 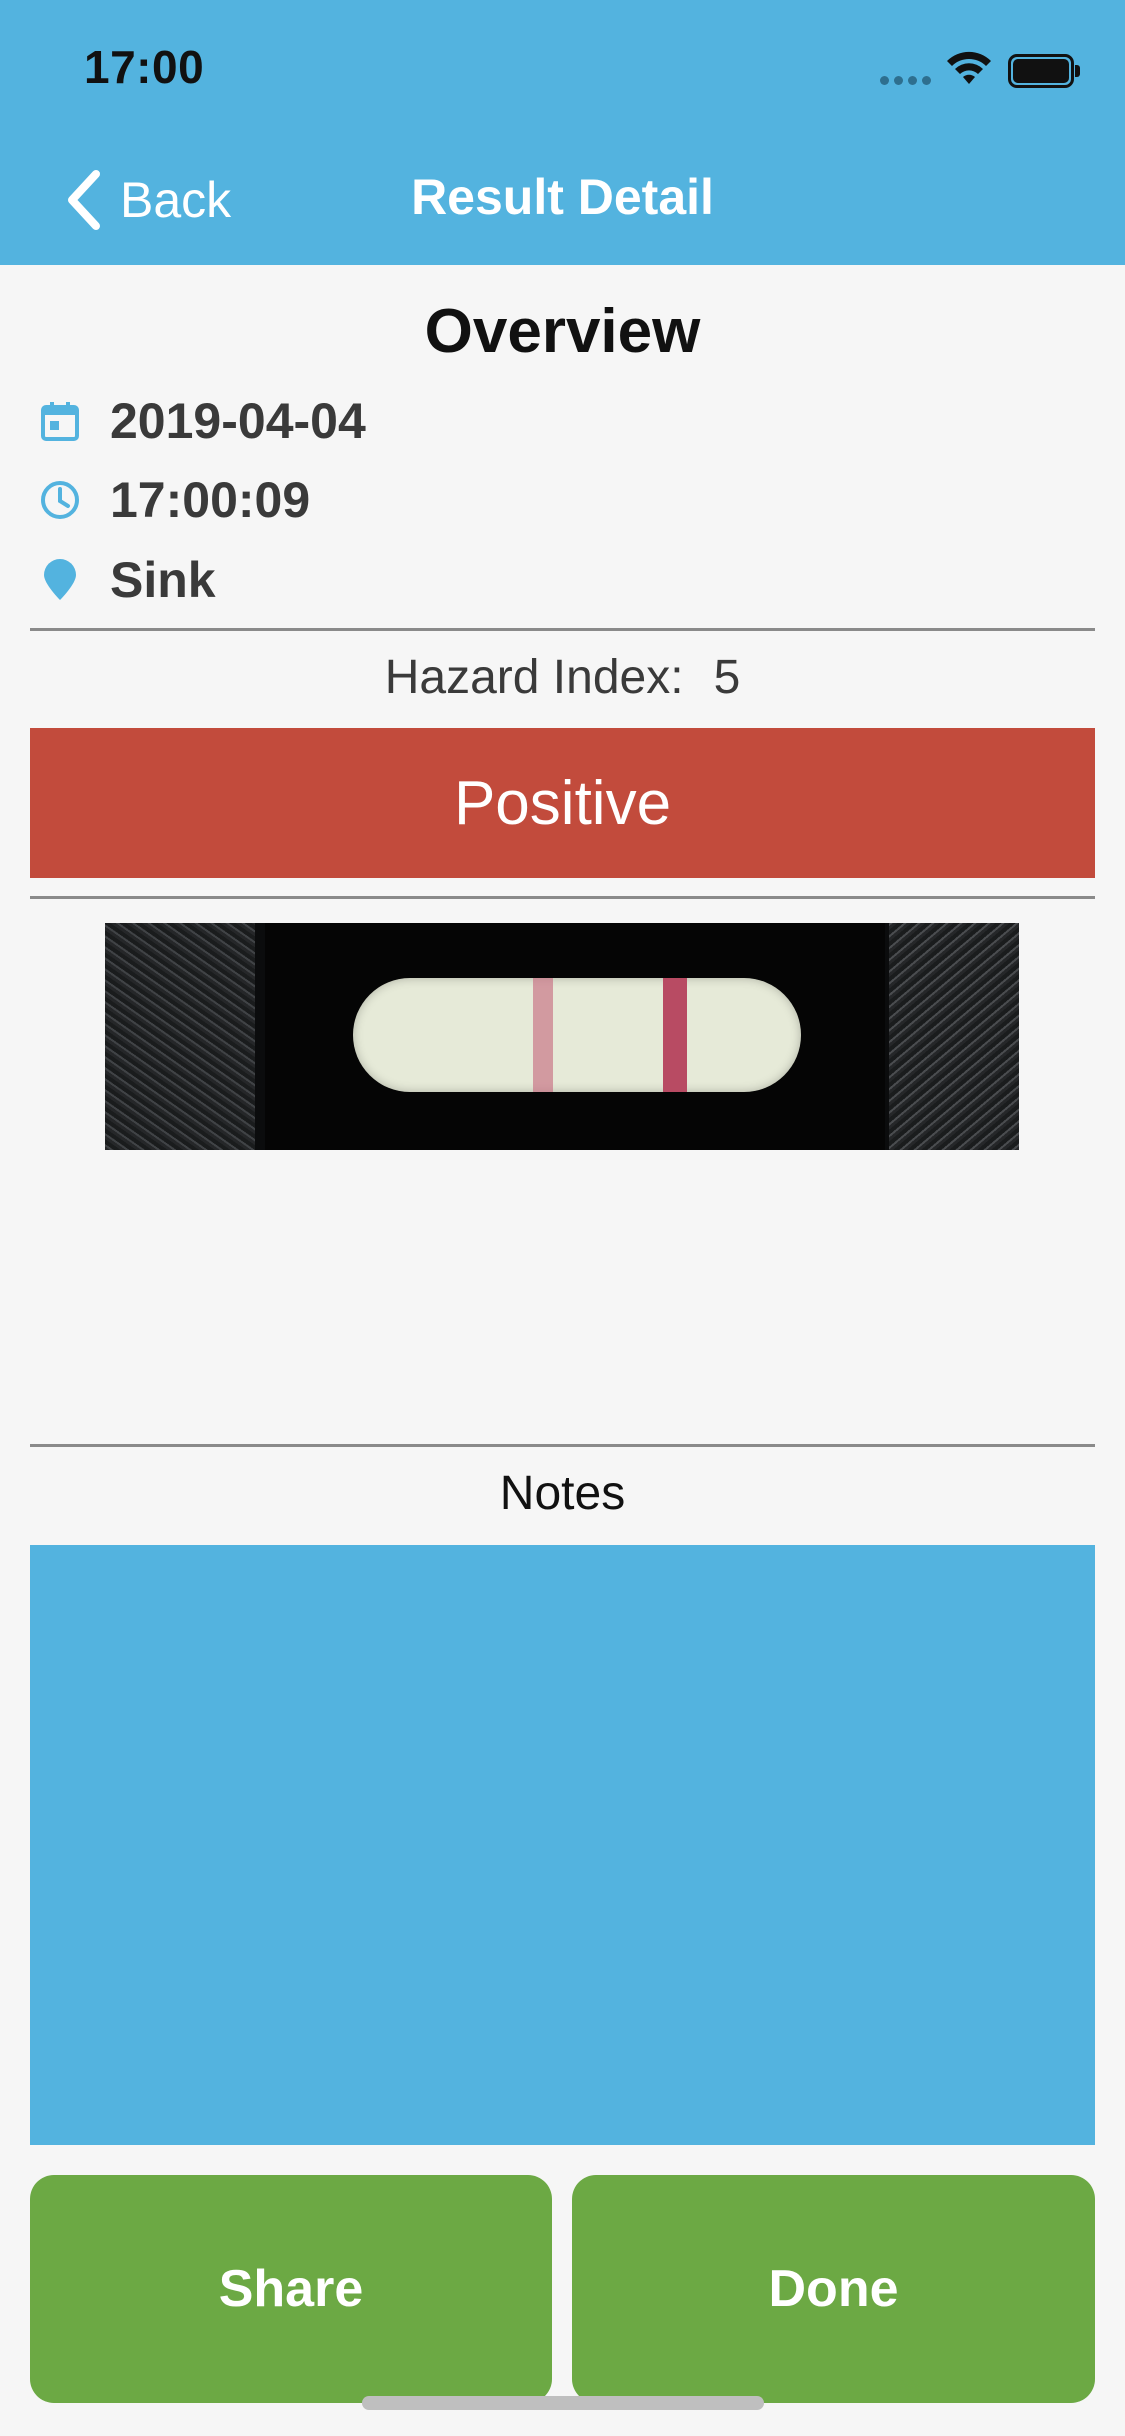 I want to click on wifi-icon, so click(x=969, y=67).